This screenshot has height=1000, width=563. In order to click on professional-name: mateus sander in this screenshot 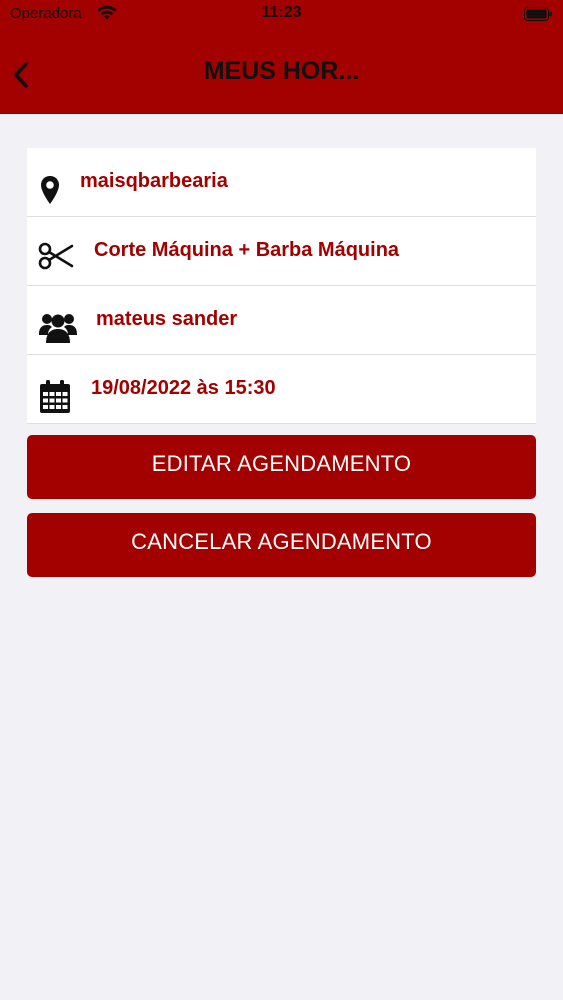, I will do `click(167, 319)`.